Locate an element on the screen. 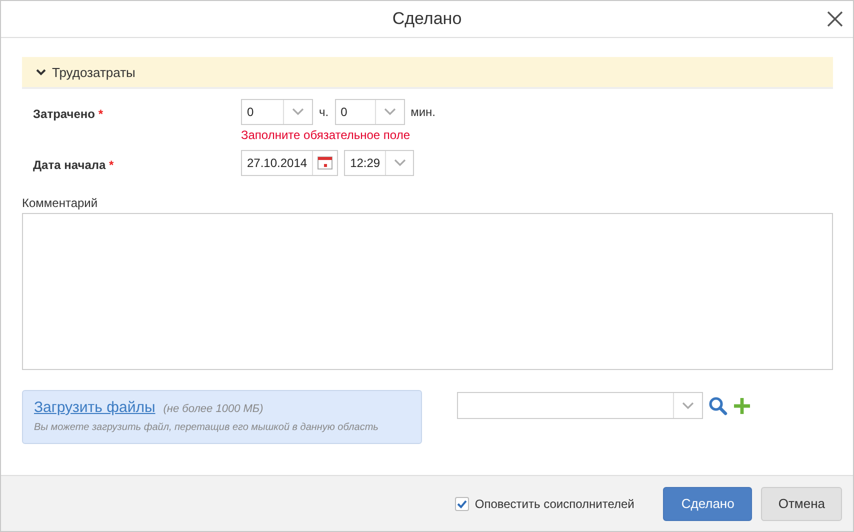 Image resolution: width=854 pixels, height=532 pixels. unit-label: мин. is located at coordinates (423, 112).